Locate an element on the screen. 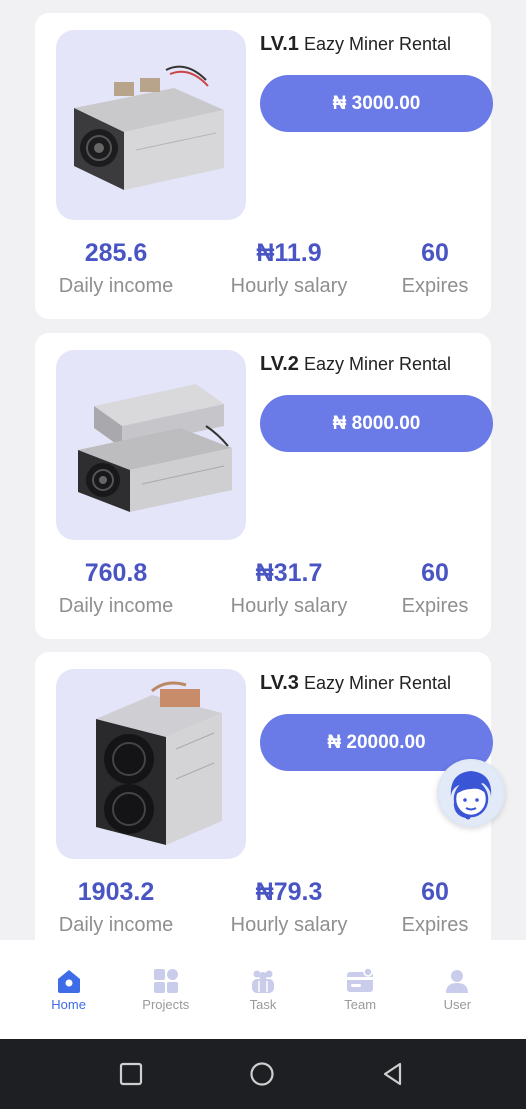 This screenshot has width=526, height=1109. nav-item-home: Home is located at coordinates (69, 989).